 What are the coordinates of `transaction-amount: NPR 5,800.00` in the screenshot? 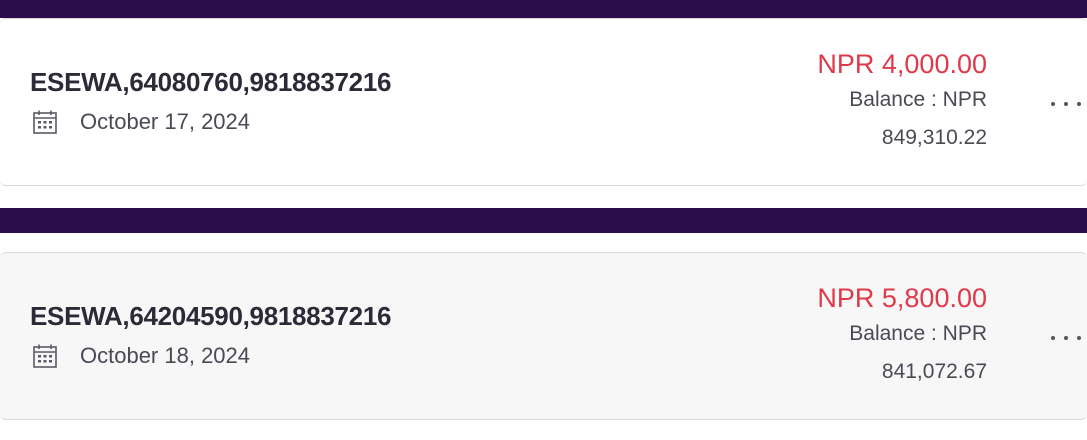 It's located at (902, 298).